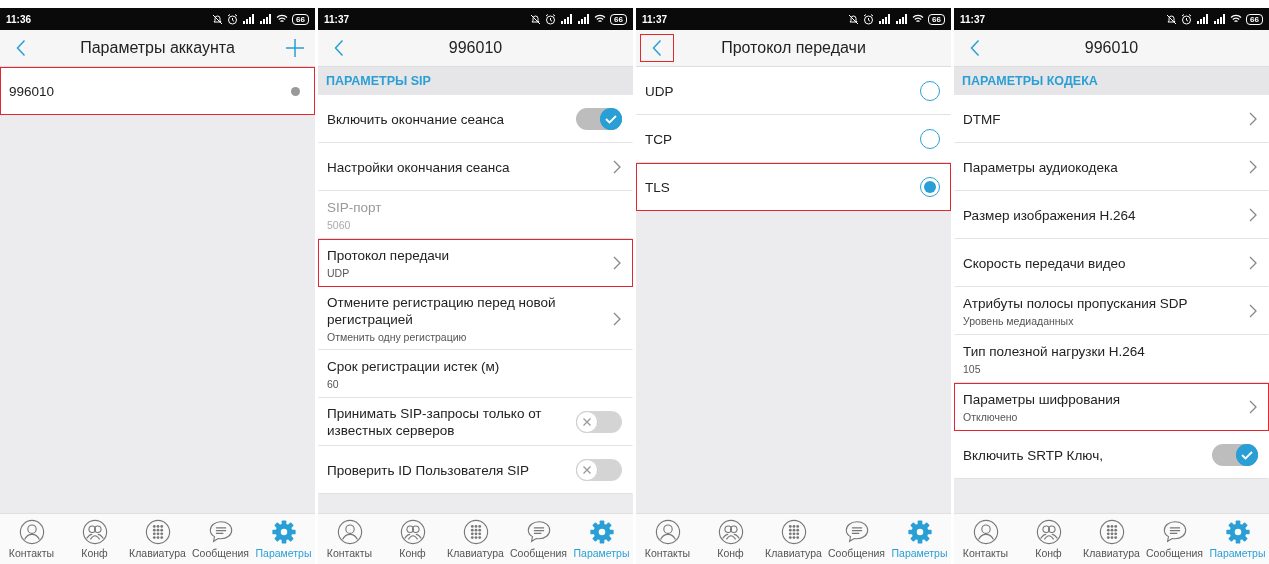 Image resolution: width=1269 pixels, height=564 pixels. I want to click on screen-title: Параметры аккаунта, so click(157, 48).